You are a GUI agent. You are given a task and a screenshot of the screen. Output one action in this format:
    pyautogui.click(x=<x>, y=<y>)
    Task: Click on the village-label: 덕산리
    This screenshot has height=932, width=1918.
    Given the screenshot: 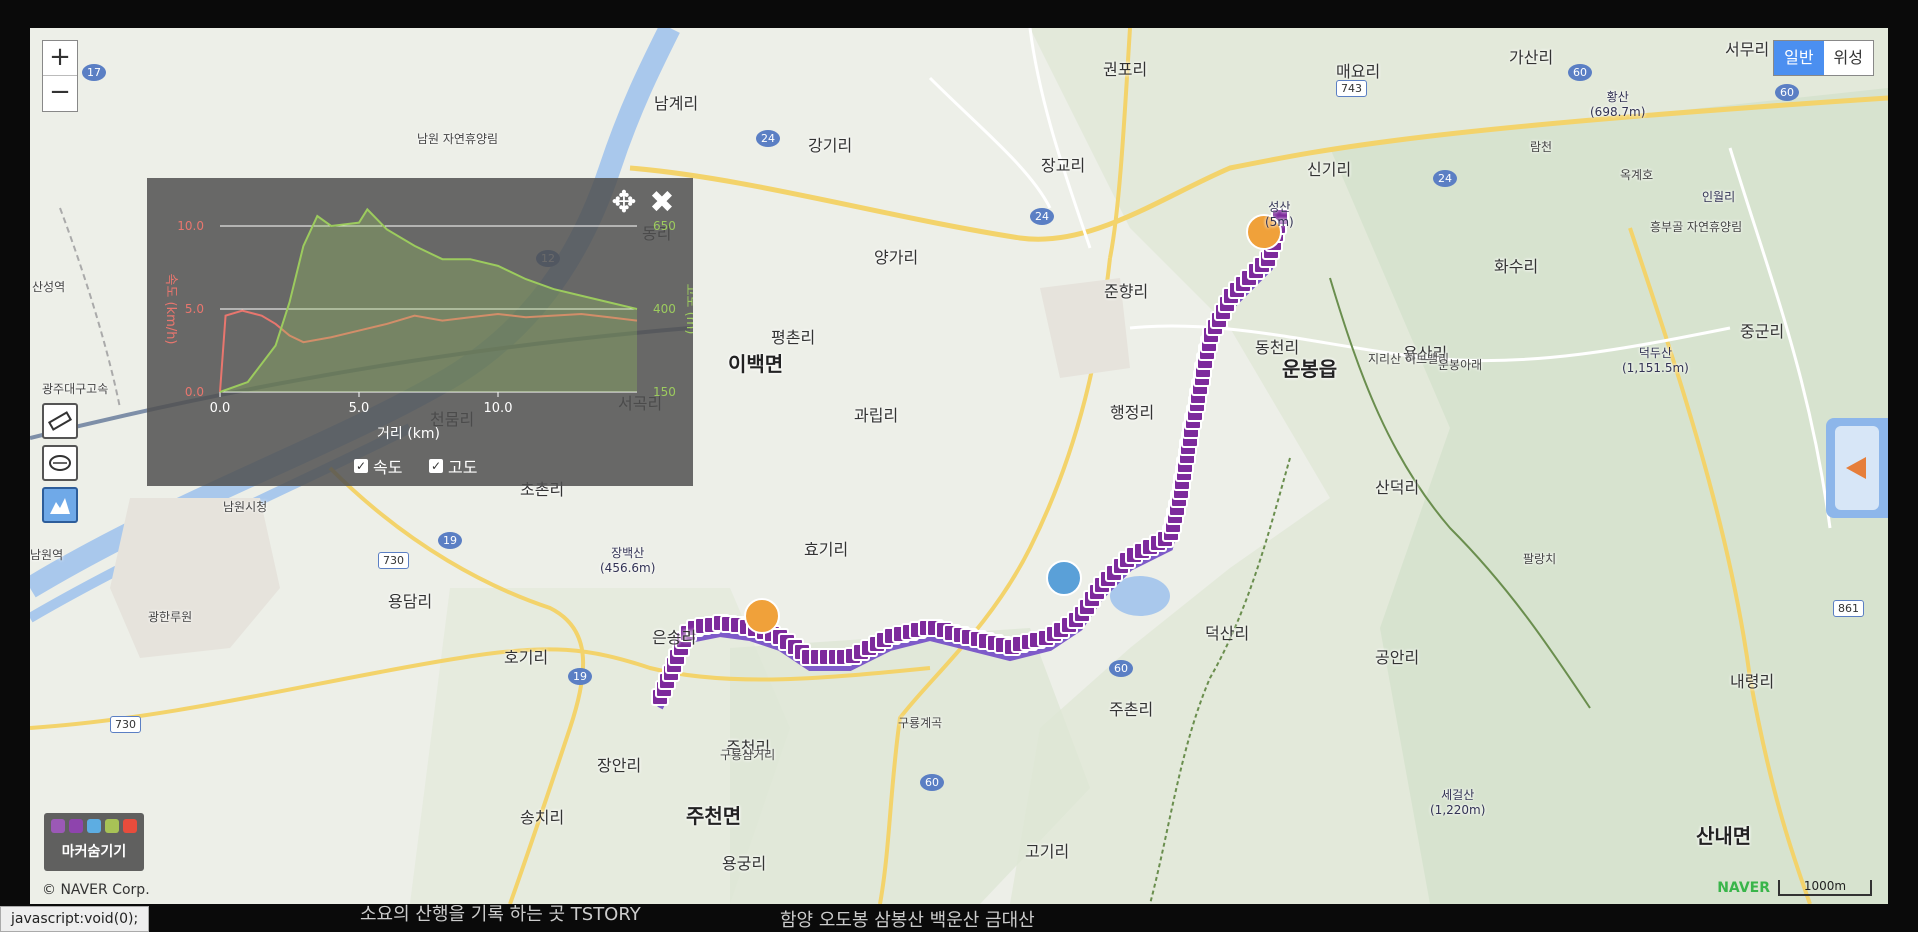 What is the action you would take?
    pyautogui.click(x=1227, y=633)
    